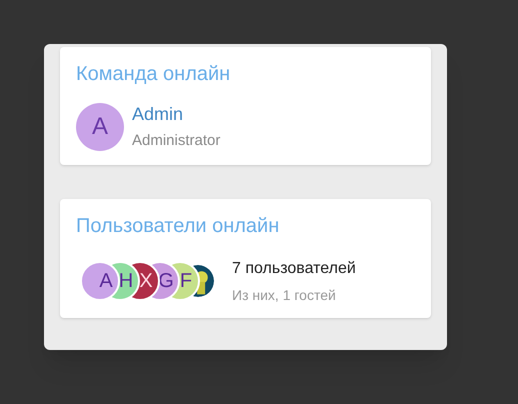  What do you see at coordinates (176, 114) in the screenshot?
I see `user-name: Admin` at bounding box center [176, 114].